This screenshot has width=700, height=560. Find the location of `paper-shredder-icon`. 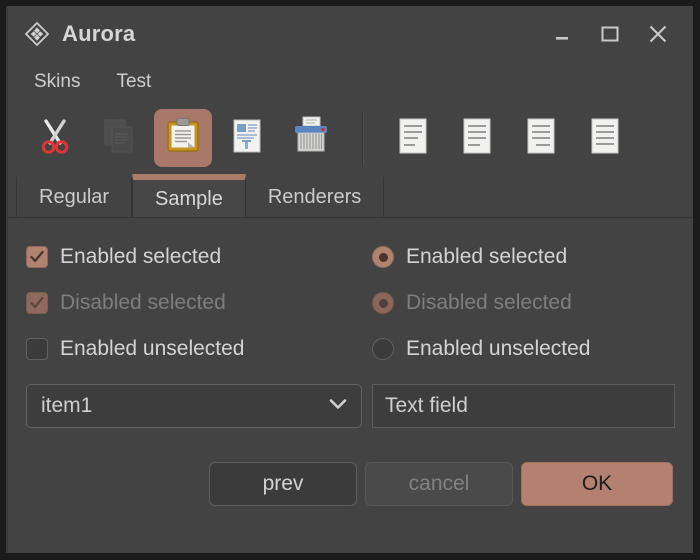

paper-shredder-icon is located at coordinates (311, 138).